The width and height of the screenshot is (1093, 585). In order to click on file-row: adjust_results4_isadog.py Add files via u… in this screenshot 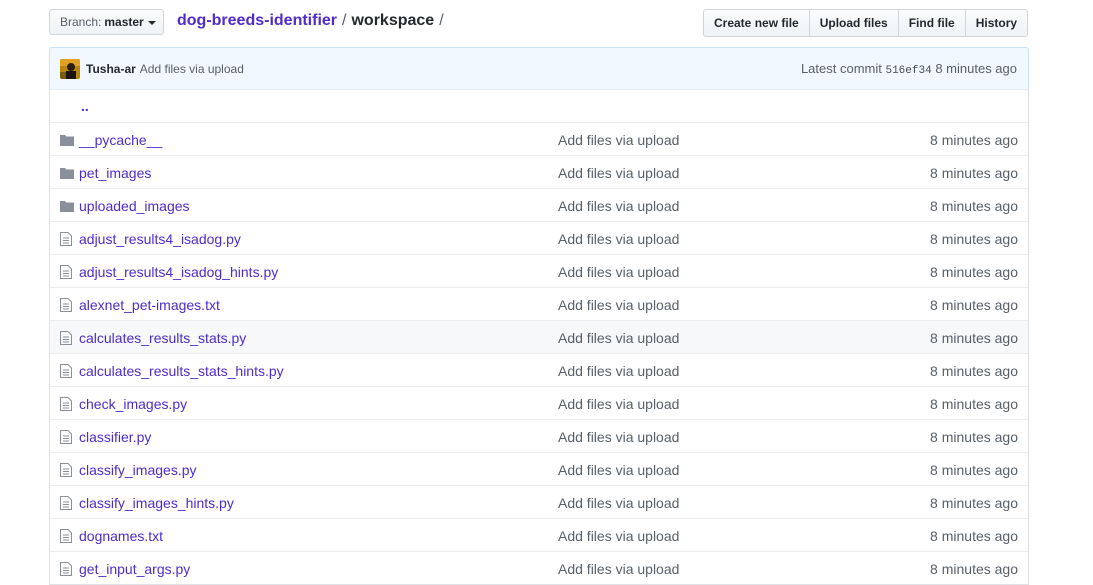, I will do `click(539, 237)`.